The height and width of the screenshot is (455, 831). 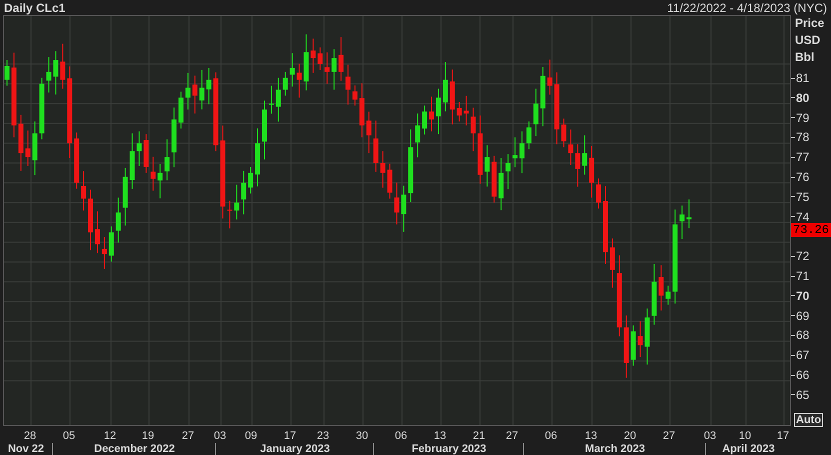 What do you see at coordinates (803, 256) in the screenshot?
I see `price-tick-label: 72` at bounding box center [803, 256].